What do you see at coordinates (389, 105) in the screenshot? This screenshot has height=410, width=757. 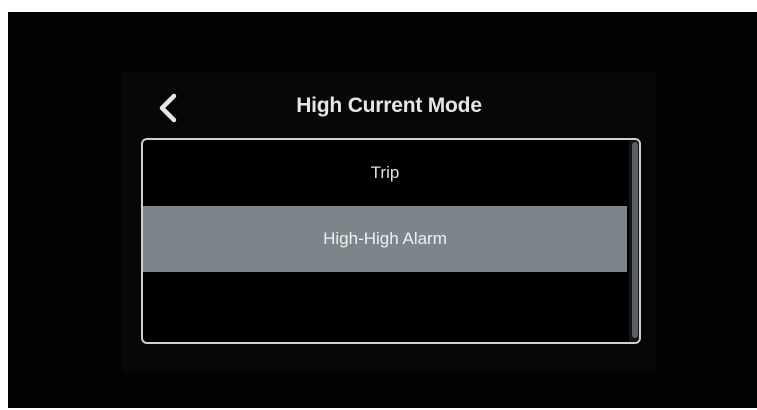 I see `screen-title: High Current Mode` at bounding box center [389, 105].